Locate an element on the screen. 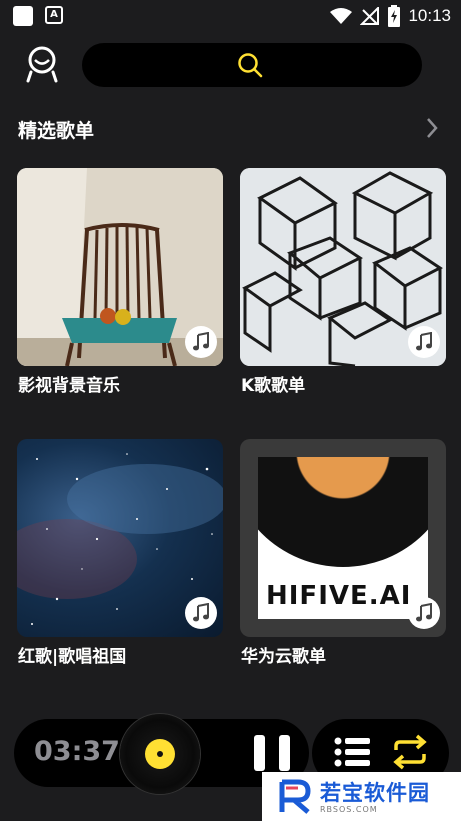 This screenshot has height=821, width=461. avatar-icon is located at coordinates (42, 64).